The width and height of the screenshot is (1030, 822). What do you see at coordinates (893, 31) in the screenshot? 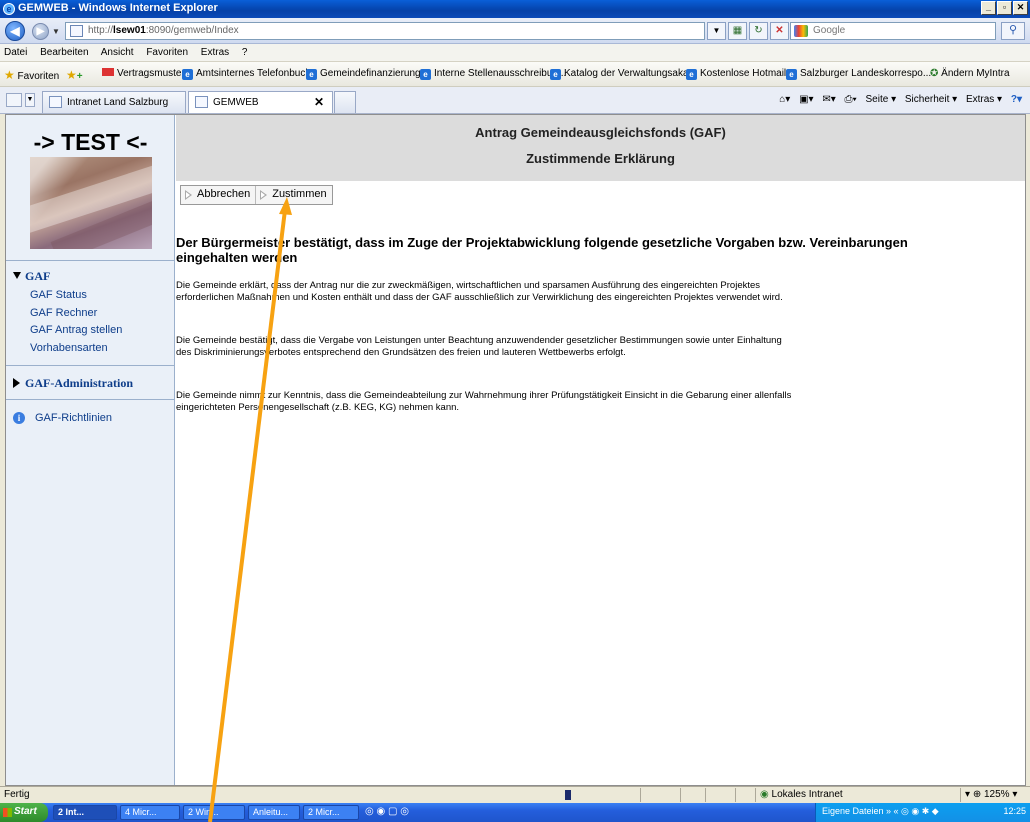
I see `search-input: Google` at bounding box center [893, 31].